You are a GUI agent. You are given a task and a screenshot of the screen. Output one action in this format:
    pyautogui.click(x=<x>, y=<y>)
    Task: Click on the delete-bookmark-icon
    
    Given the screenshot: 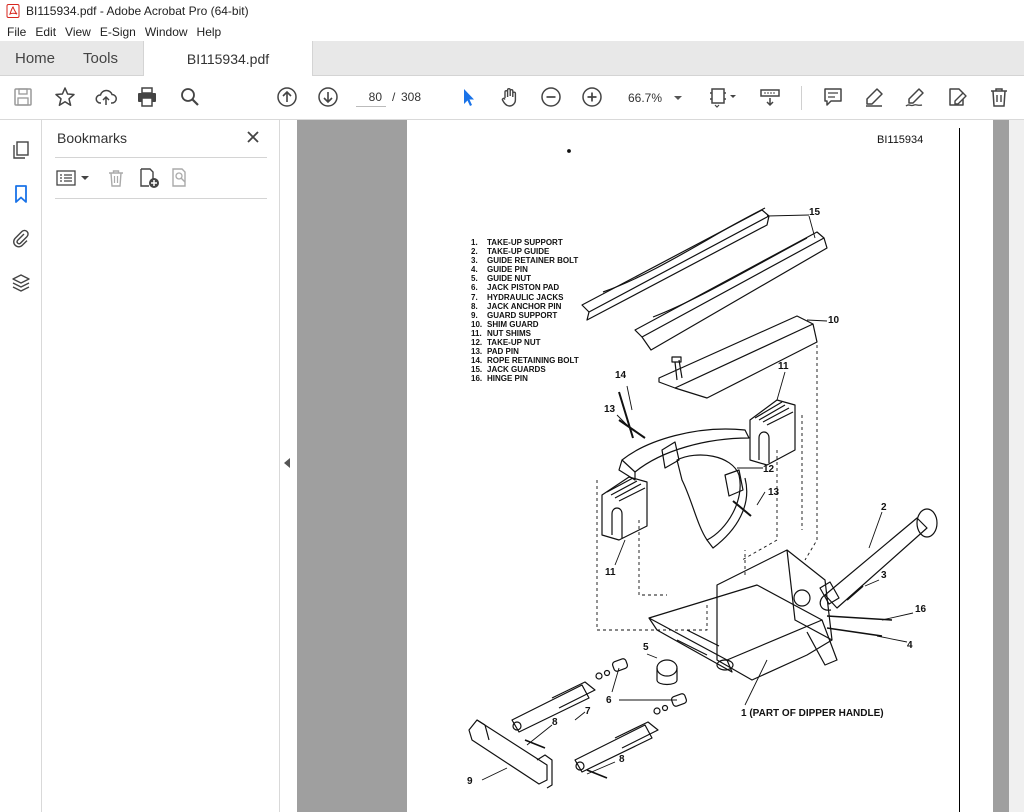 What is the action you would take?
    pyautogui.click(x=116, y=178)
    